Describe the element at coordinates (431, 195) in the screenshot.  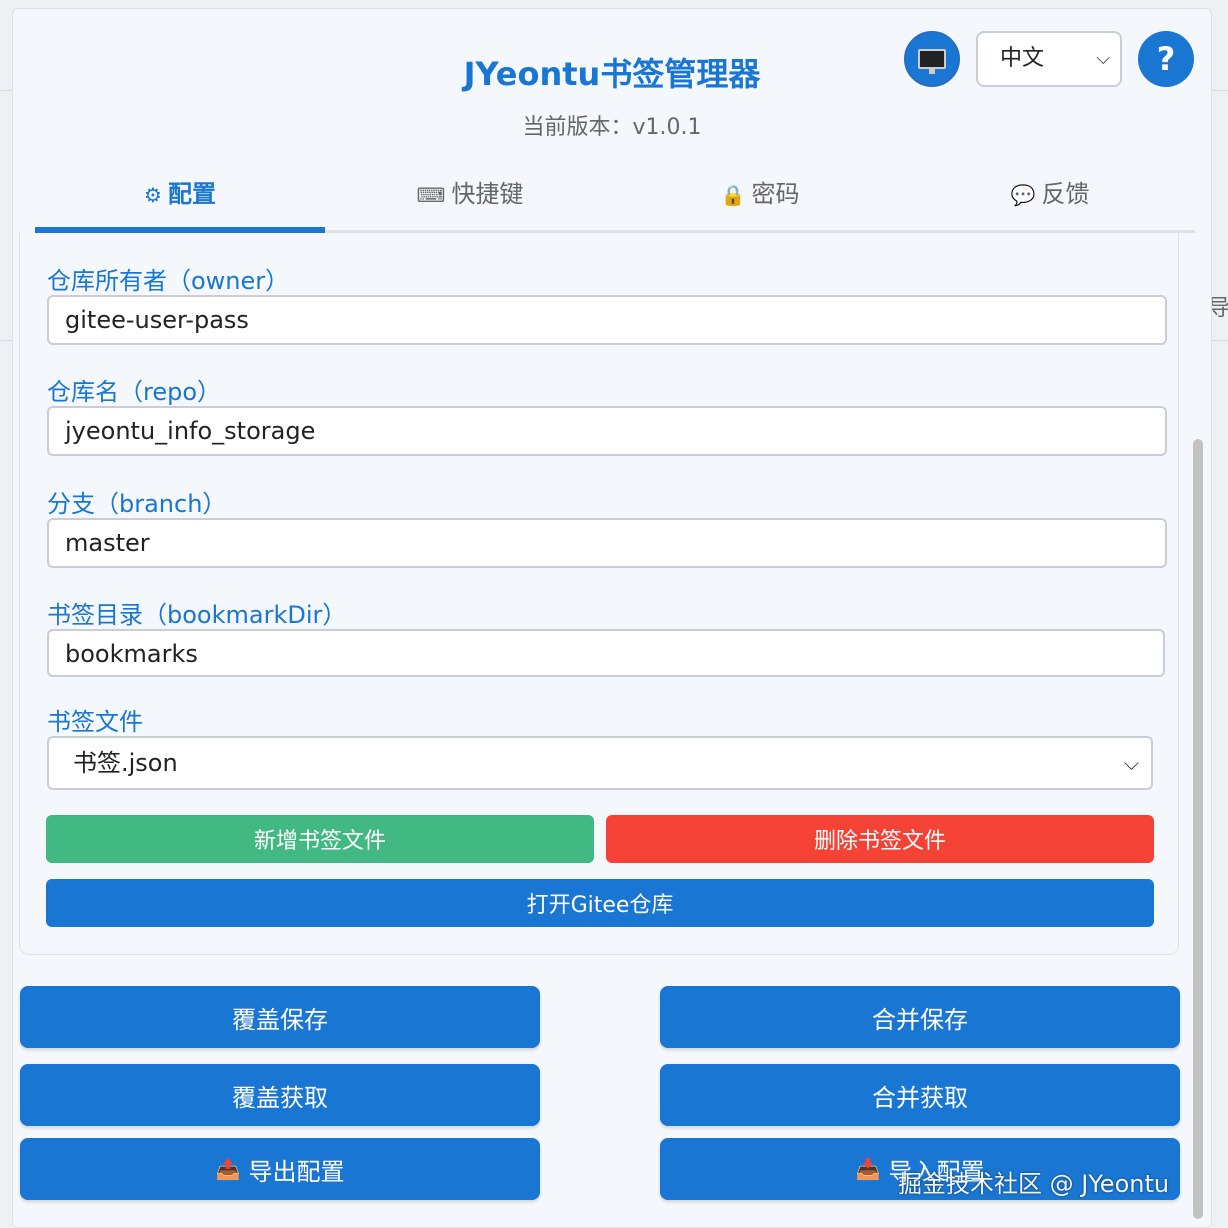
I see `keyboard-icon: ⌨` at that location.